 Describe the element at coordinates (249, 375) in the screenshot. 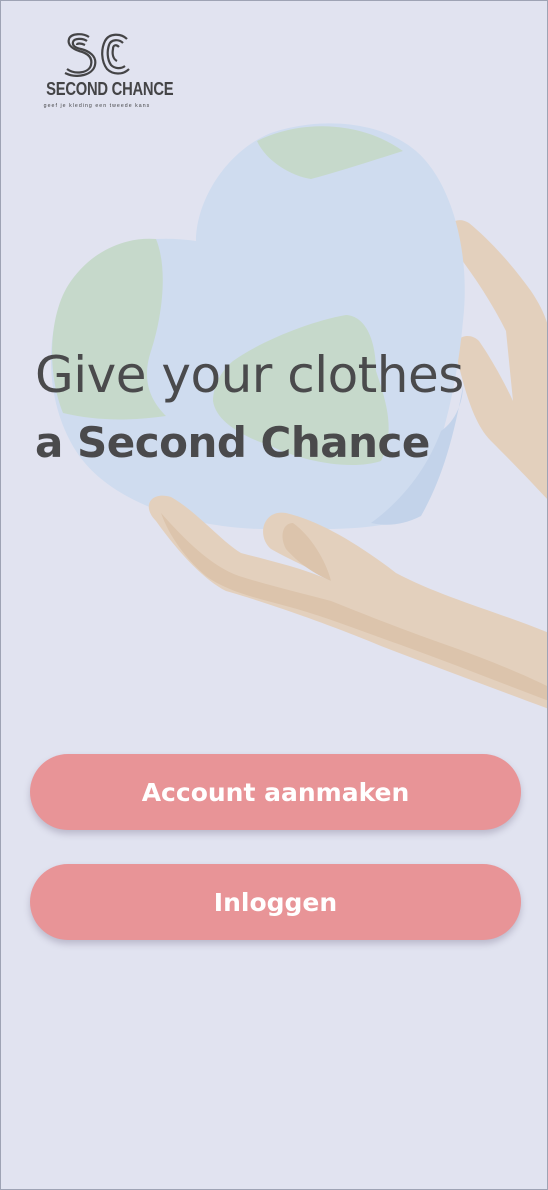

I see `hero-heading-line1: Give your clothes` at that location.